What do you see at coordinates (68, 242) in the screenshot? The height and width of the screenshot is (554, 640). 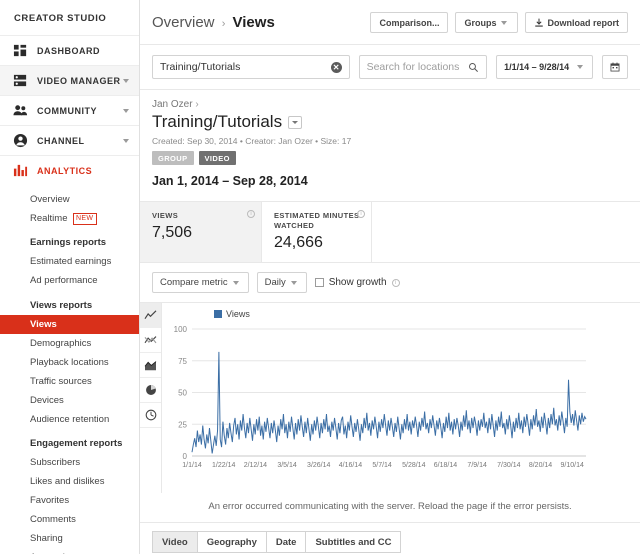 I see `sidebar-section-earnings-reports: Earnings reports` at bounding box center [68, 242].